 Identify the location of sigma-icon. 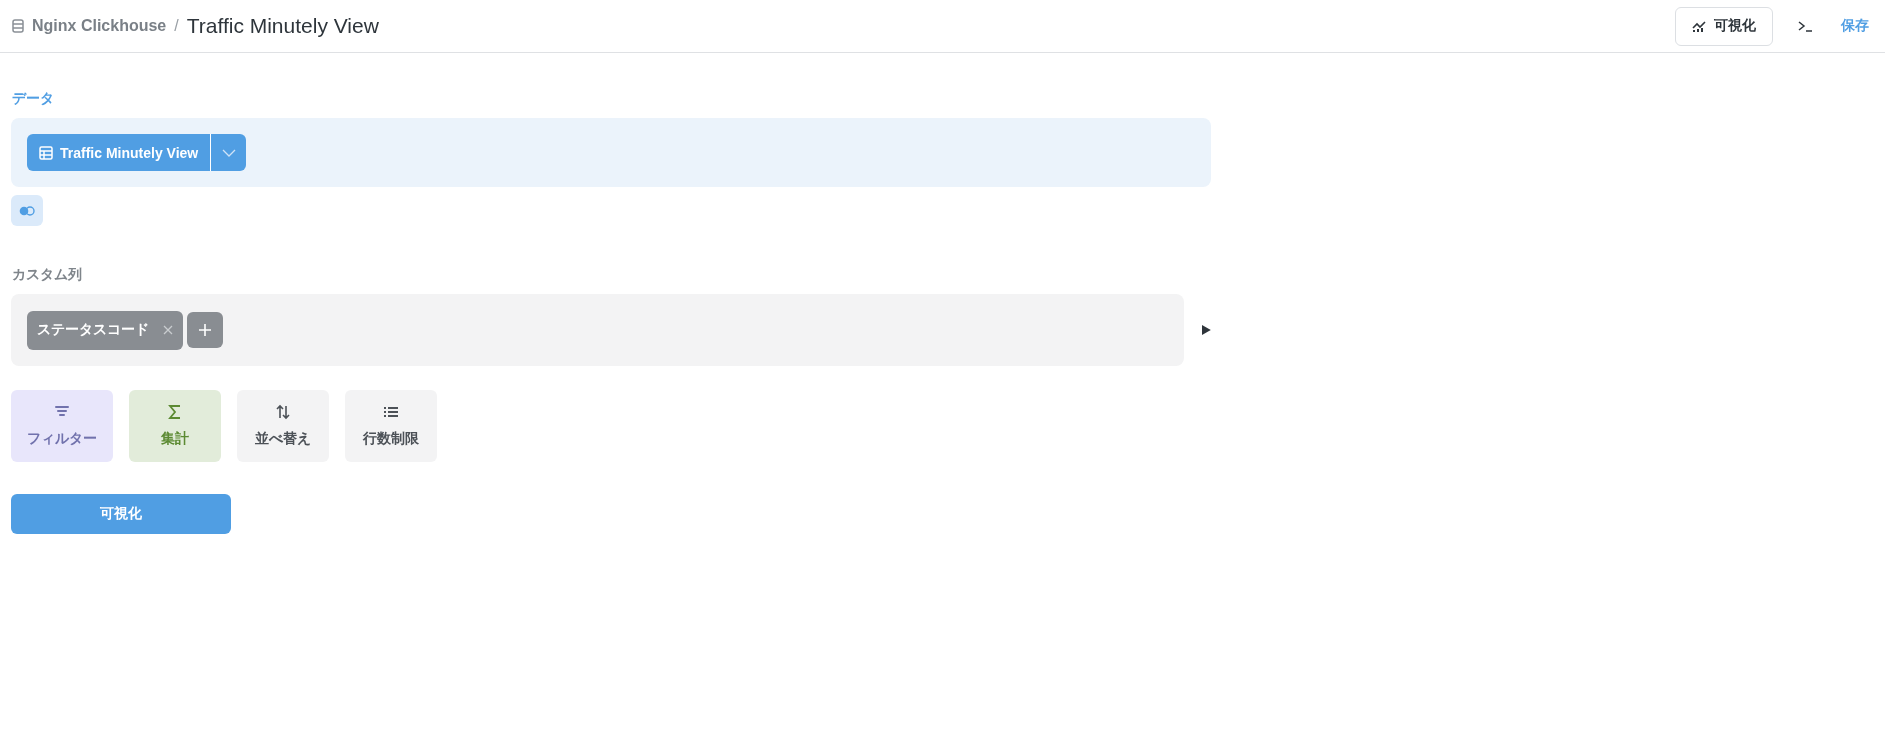
(175, 412).